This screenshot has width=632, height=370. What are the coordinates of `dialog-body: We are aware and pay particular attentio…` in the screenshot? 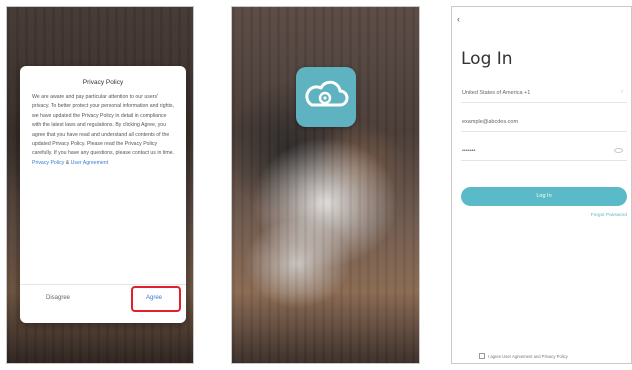 It's located at (103, 130).